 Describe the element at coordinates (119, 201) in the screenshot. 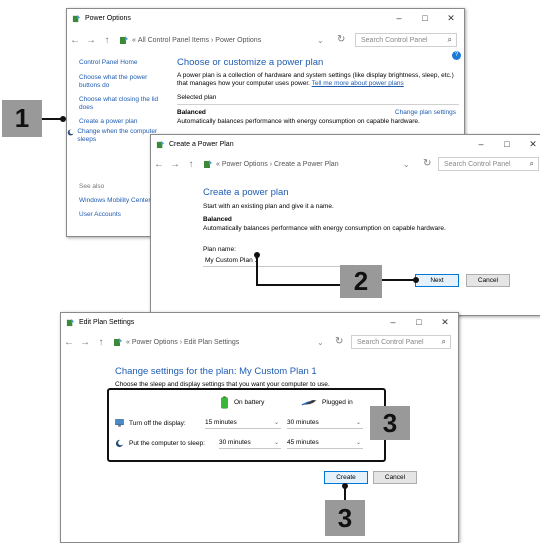

I see `see-also-mobility-center: Windows Mobility Center` at that location.